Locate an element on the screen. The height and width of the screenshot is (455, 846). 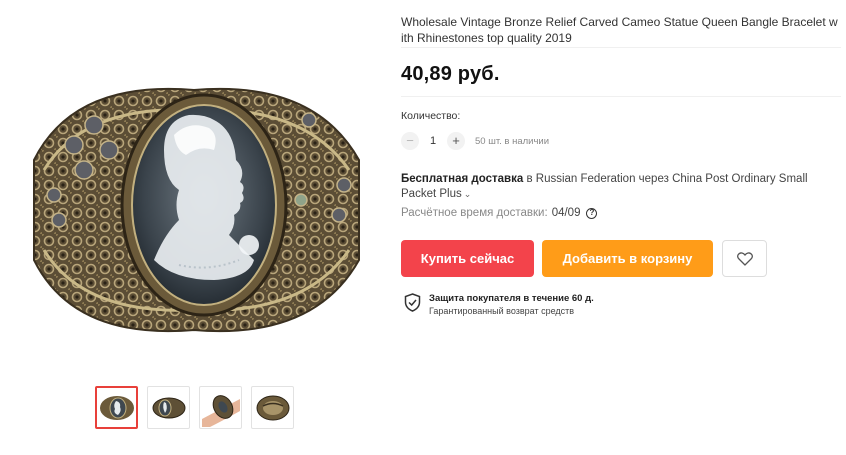
buy-now-button: Купить сейчас is located at coordinates (467, 258).